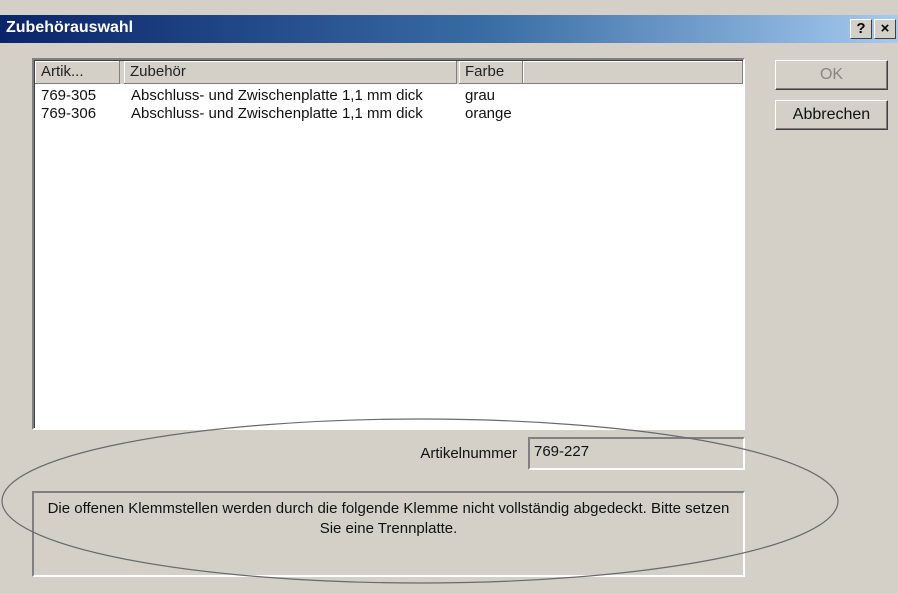  What do you see at coordinates (488, 113) in the screenshot?
I see `color-cell: orange` at bounding box center [488, 113].